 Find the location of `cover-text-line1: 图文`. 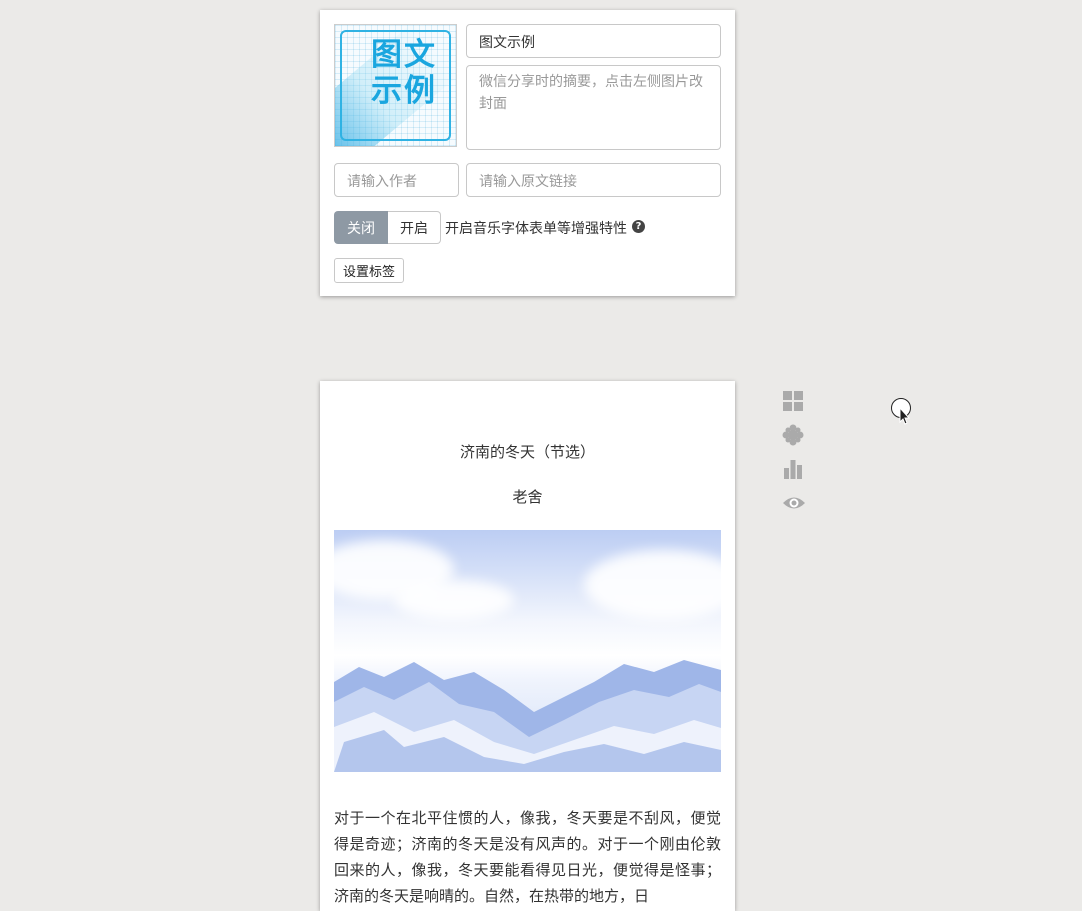

cover-text-line1: 图文 is located at coordinates (404, 55).